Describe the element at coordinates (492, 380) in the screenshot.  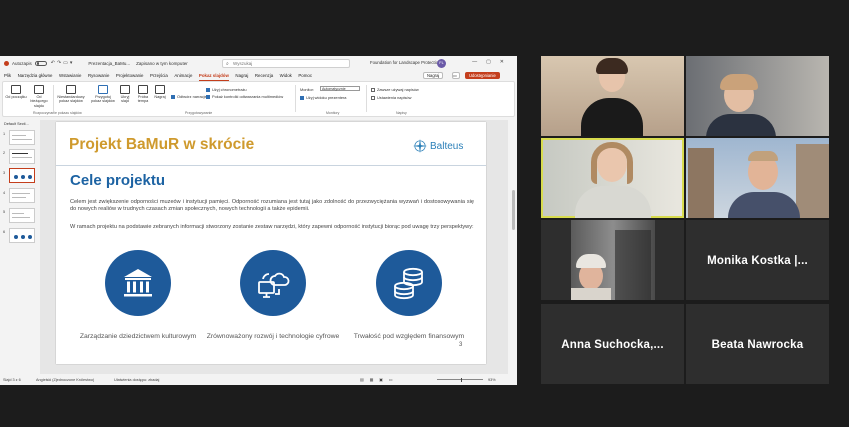
I see `zoom-level: 93%` at that location.